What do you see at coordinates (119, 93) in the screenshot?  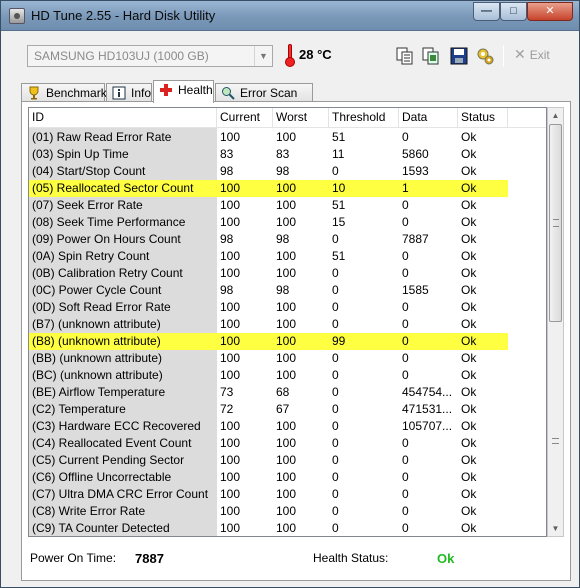 I see `info-icon` at bounding box center [119, 93].